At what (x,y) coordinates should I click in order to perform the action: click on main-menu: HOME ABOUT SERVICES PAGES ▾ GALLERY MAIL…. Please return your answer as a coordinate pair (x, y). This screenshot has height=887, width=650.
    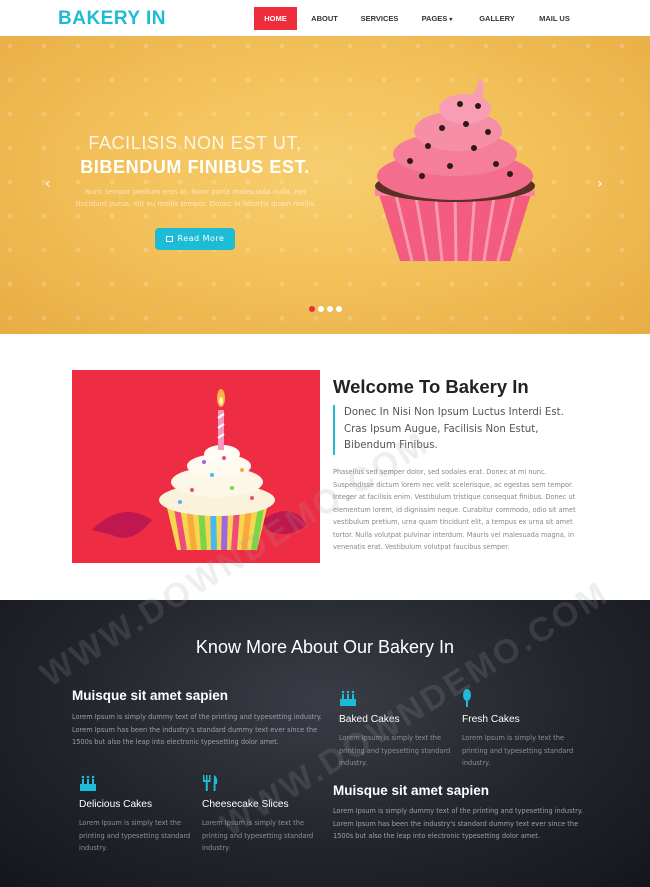
    Looking at the image, I should click on (418, 18).